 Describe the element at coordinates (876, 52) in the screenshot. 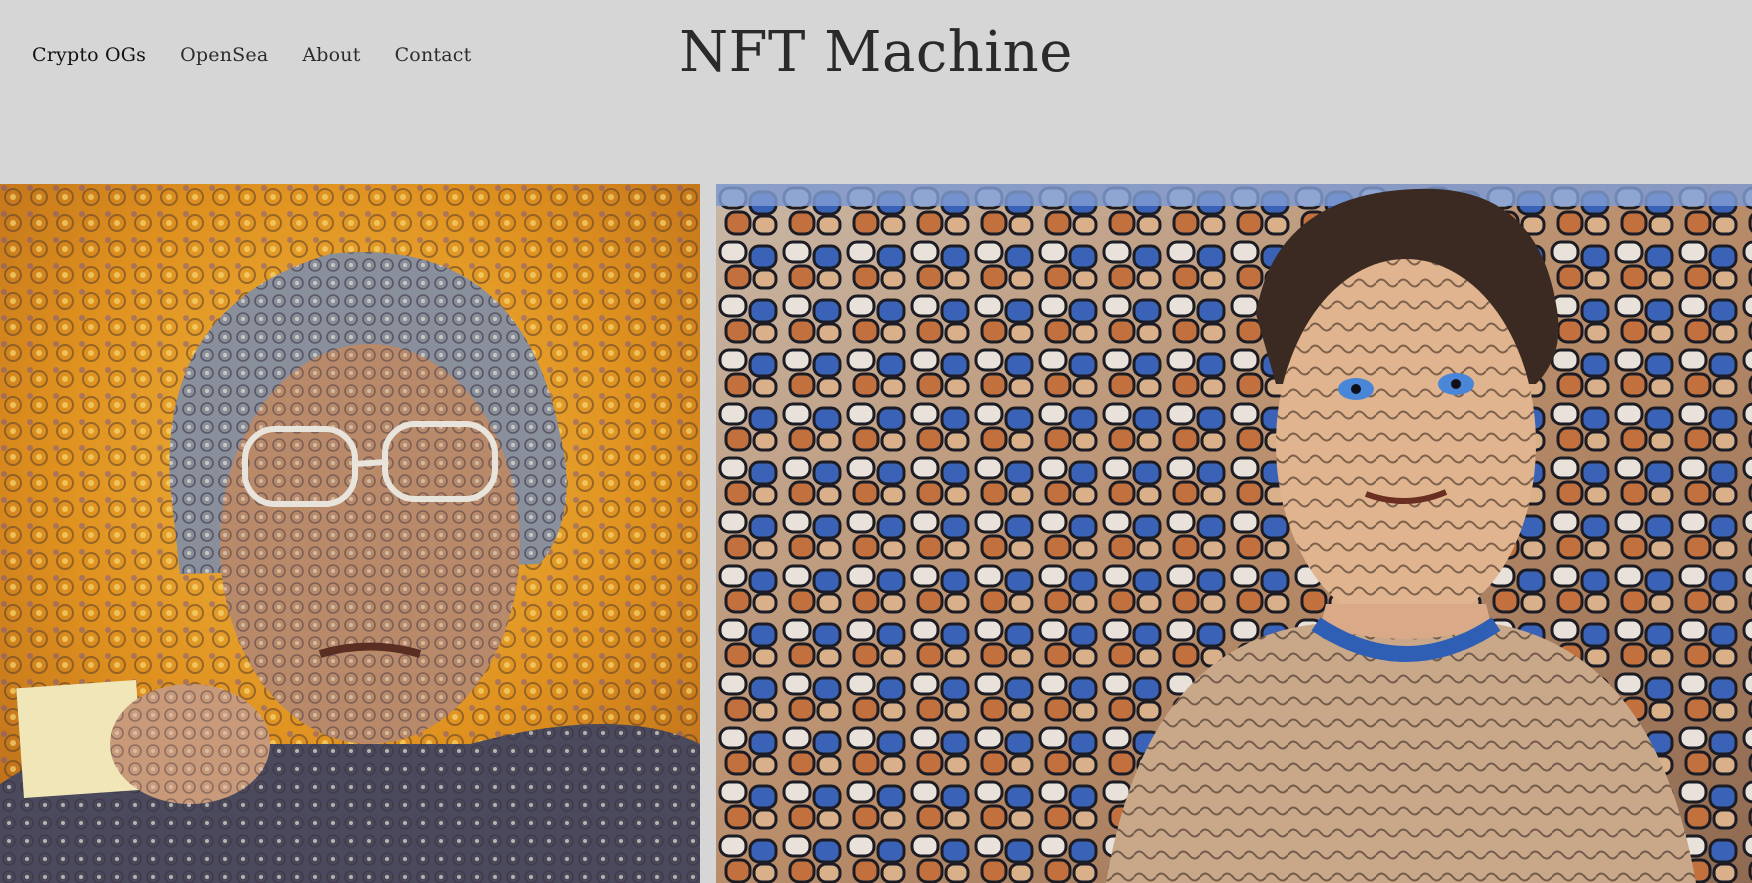

I see `site-title: NFT Machine` at that location.